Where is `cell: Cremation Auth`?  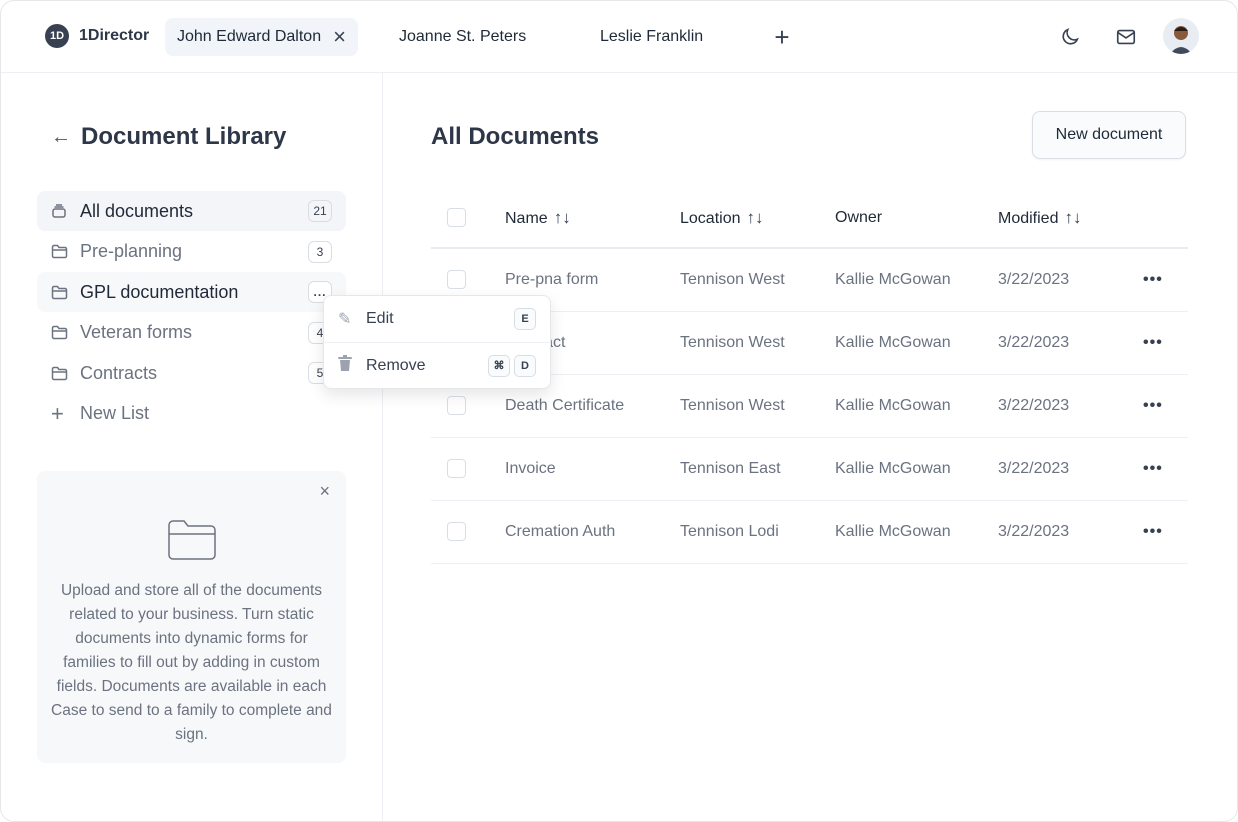 cell: Cremation Auth is located at coordinates (592, 532).